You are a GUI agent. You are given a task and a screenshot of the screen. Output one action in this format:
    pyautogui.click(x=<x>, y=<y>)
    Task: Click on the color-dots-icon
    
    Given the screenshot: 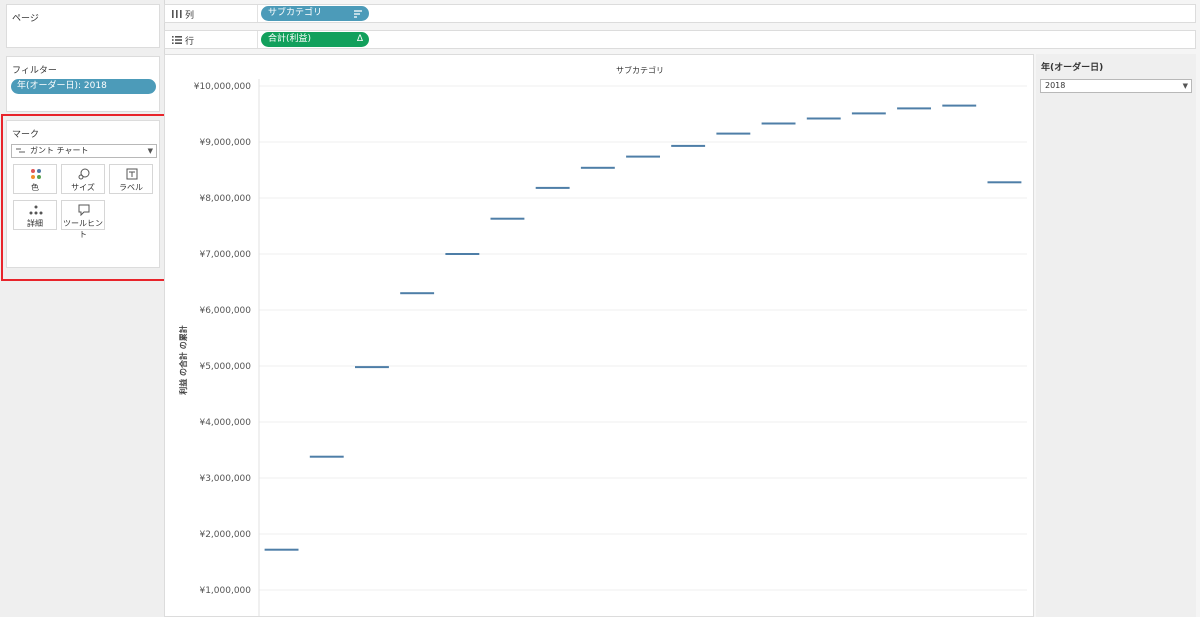 What is the action you would take?
    pyautogui.click(x=36, y=174)
    